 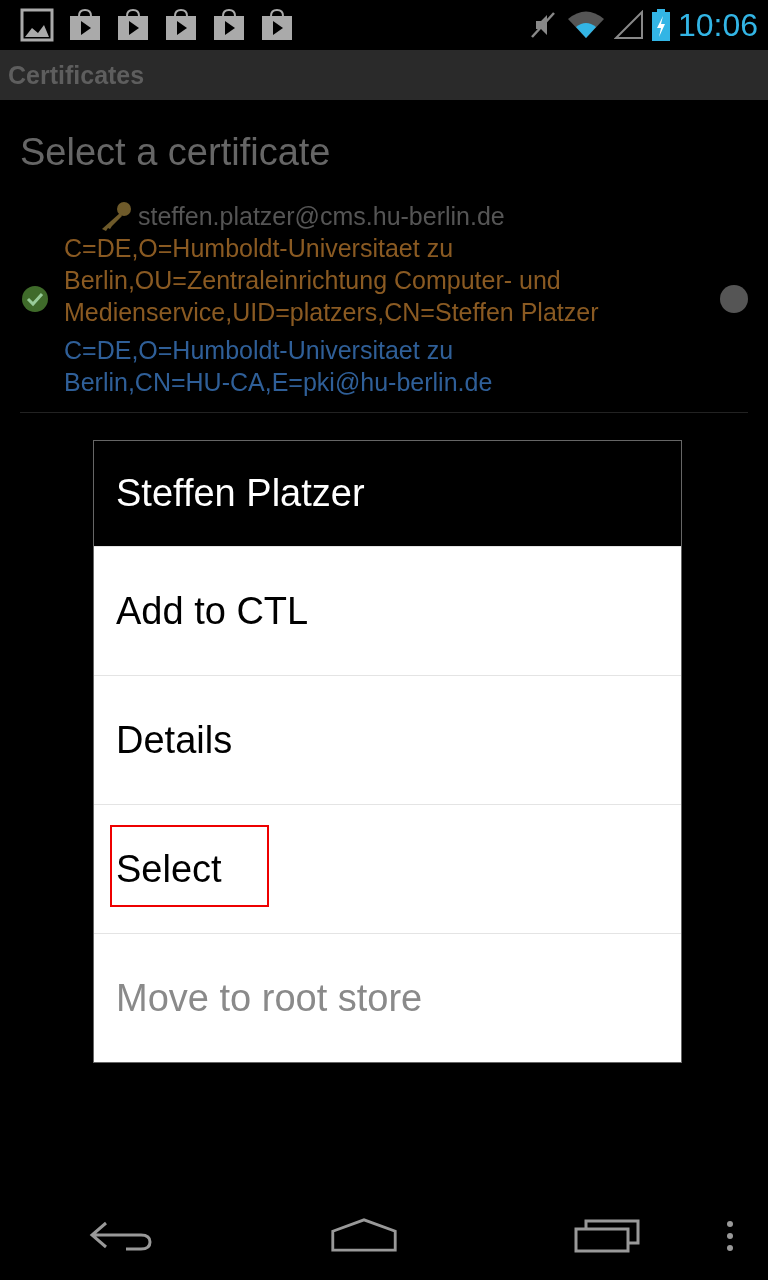 I want to click on certificate-subject: C=DE,O=Humboldt-Universitaet zu Berlin,OU=Zentraleinrichtung Computer- und Medienservice,UID=platzers,CN=Steffen Platzer, so click(x=332, y=280).